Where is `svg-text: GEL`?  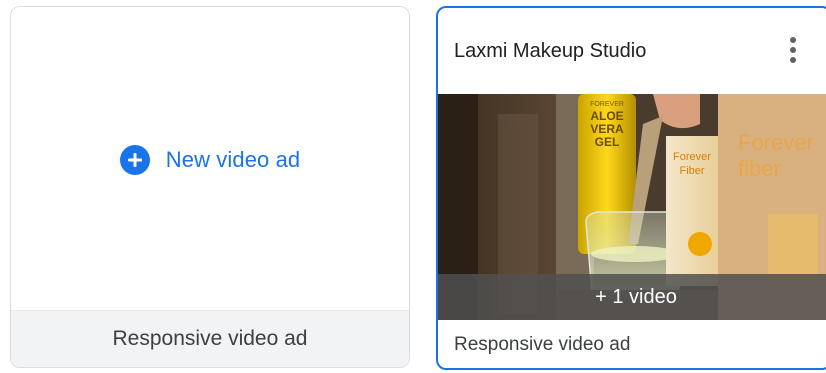
svg-text: GEL is located at coordinates (607, 142).